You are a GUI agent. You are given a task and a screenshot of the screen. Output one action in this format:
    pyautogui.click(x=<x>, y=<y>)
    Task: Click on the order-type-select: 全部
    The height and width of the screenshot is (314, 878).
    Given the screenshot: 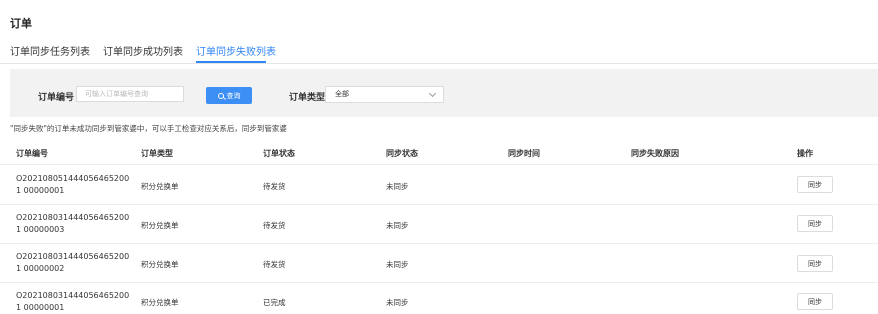 What is the action you would take?
    pyautogui.click(x=384, y=94)
    